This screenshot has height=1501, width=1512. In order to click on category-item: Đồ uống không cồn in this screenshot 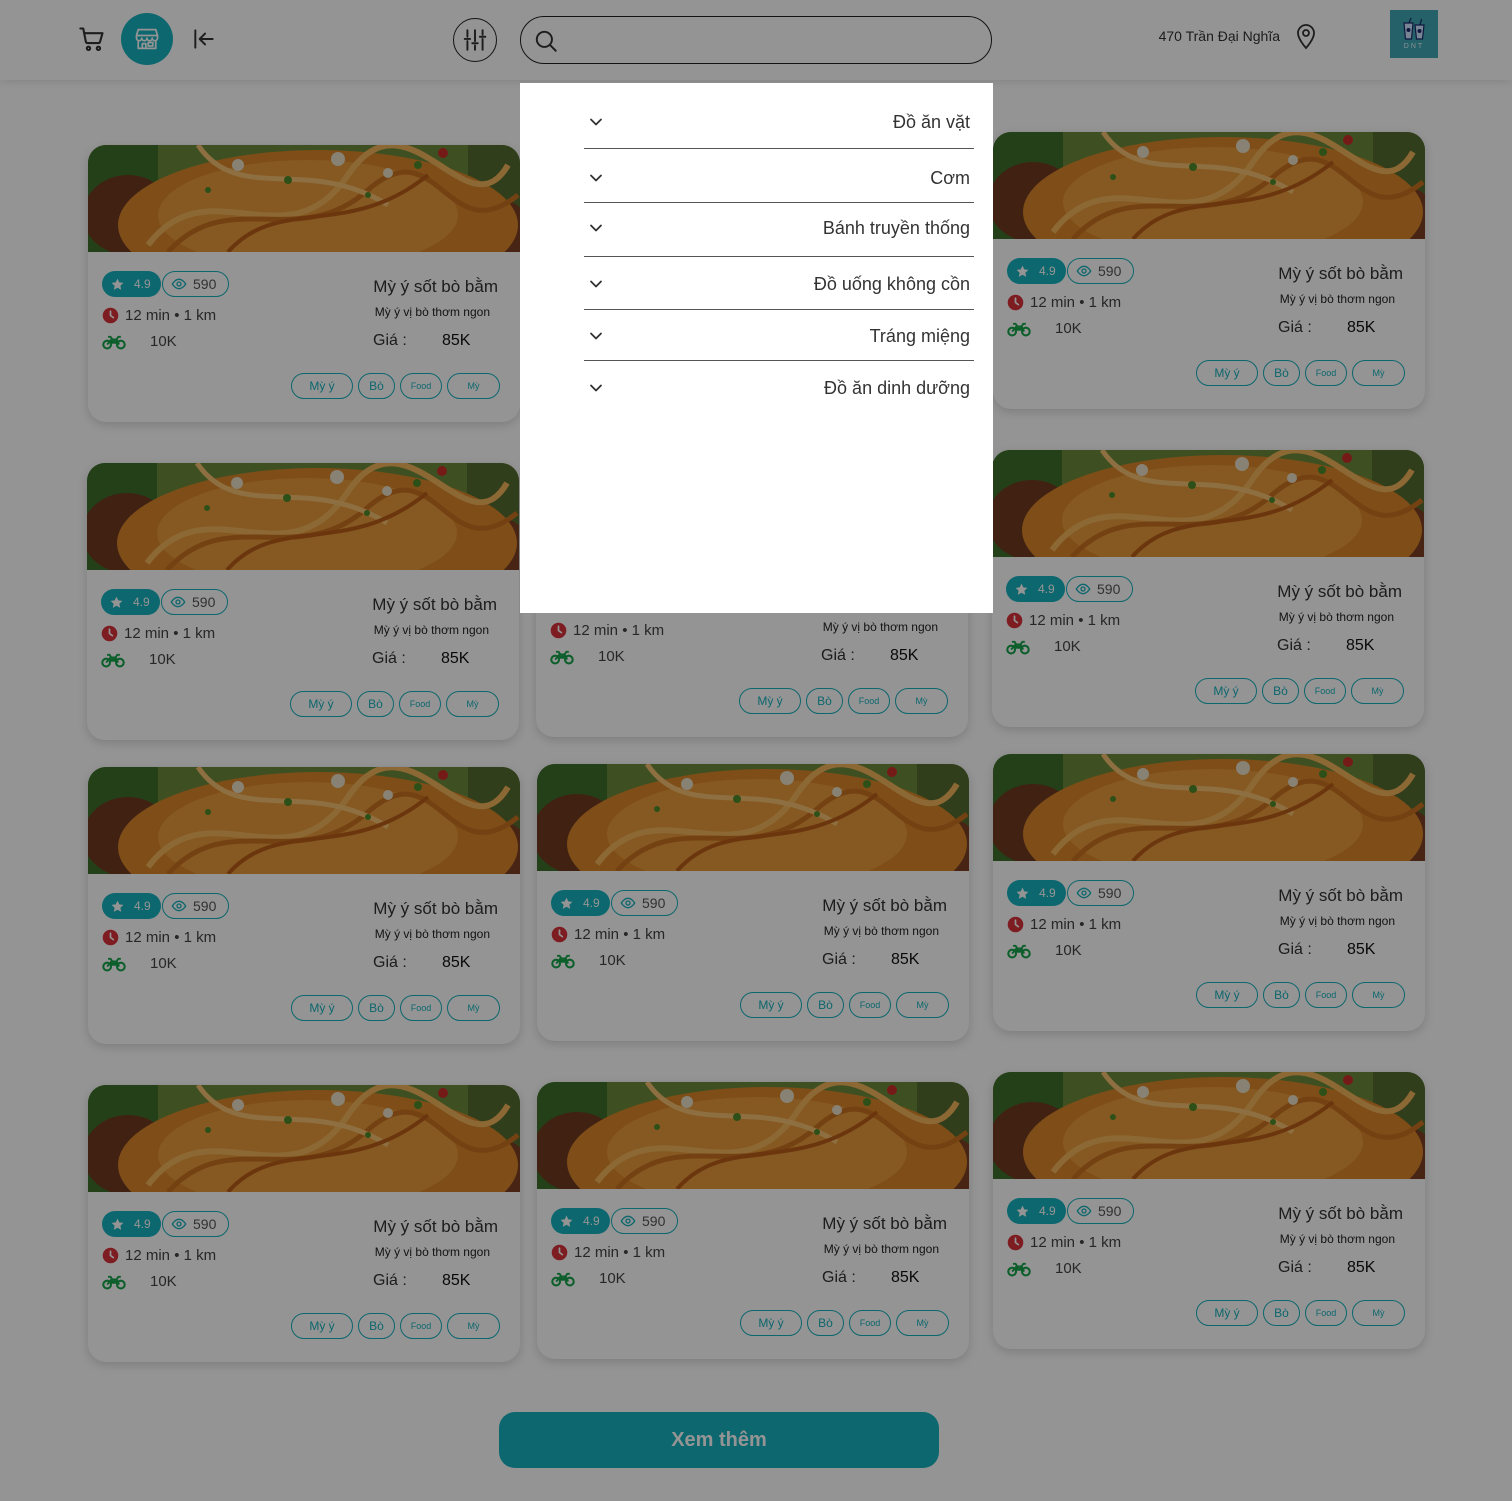, I will do `click(779, 284)`.